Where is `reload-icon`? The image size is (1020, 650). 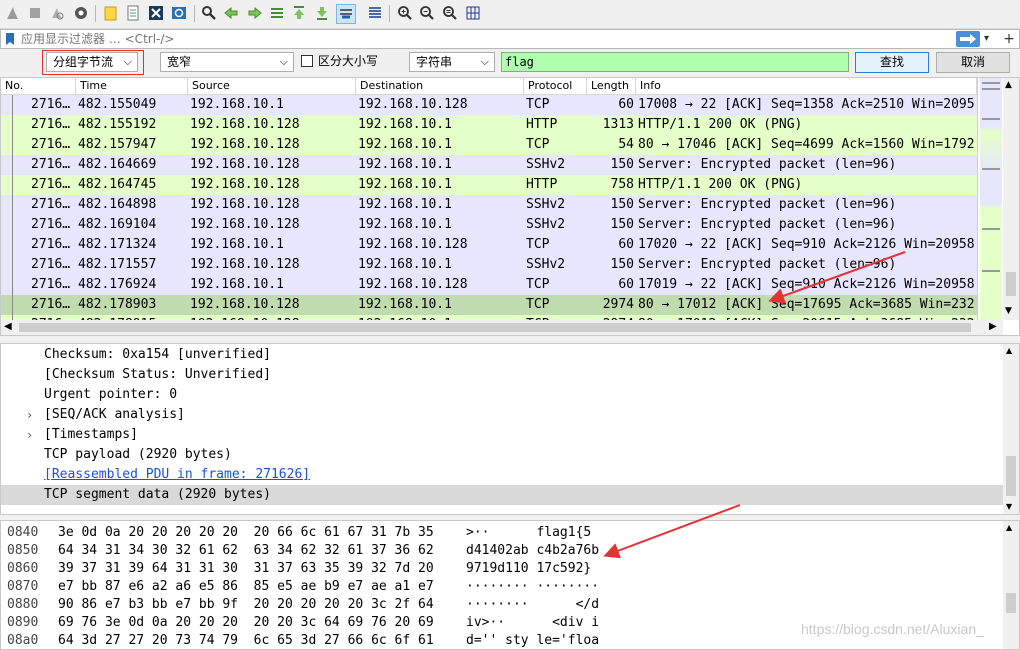 reload-icon is located at coordinates (179, 13).